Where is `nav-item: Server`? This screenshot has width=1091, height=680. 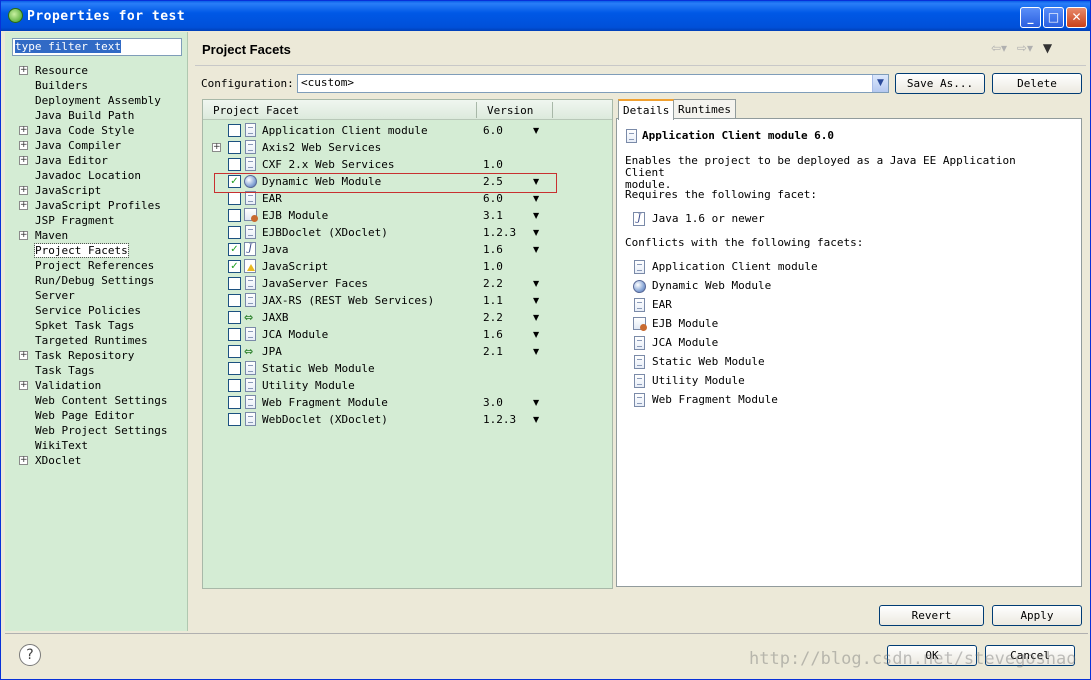
nav-item: Server is located at coordinates (93, 295).